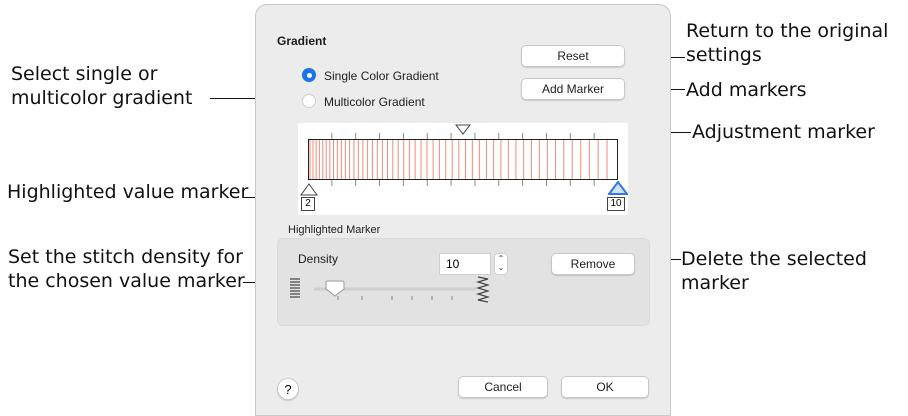  What do you see at coordinates (501, 267) in the screenshot?
I see `stepper-down-icon: ⌄` at bounding box center [501, 267].